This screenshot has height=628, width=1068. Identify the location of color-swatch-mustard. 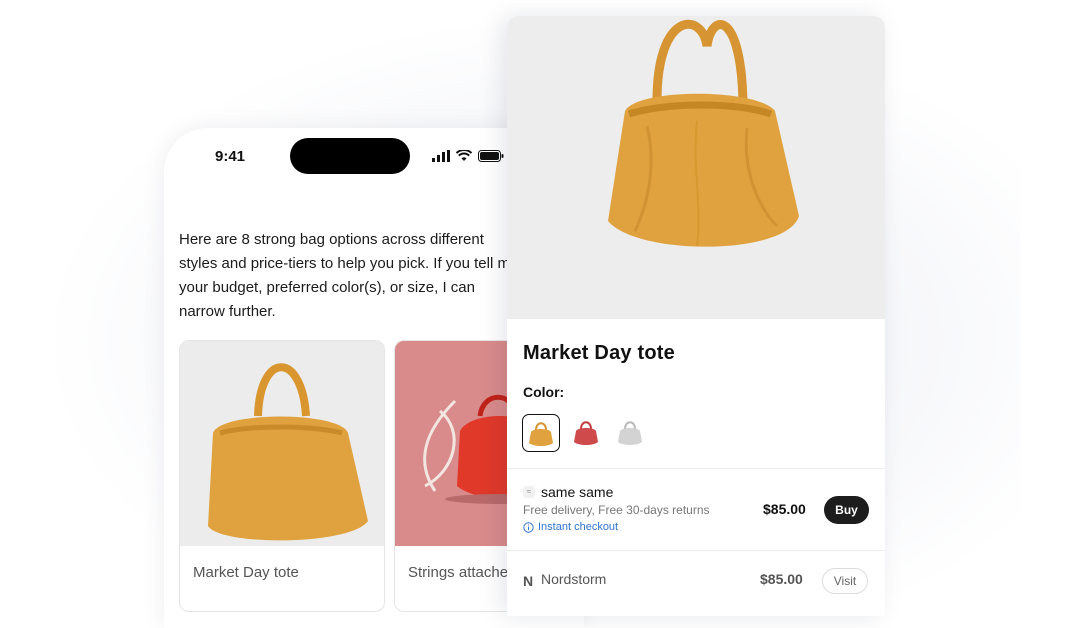
(541, 433).